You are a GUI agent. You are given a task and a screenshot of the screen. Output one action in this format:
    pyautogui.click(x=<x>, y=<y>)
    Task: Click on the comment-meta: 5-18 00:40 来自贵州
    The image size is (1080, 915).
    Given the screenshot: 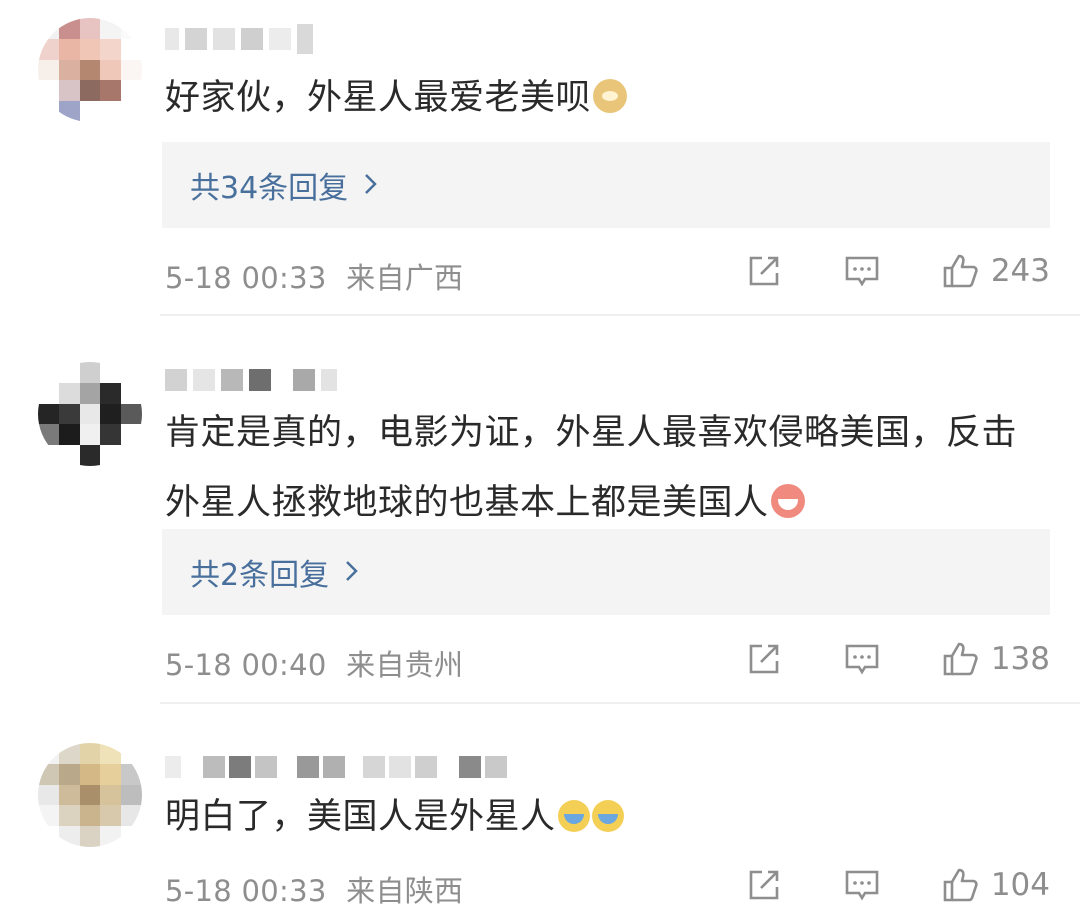 What is the action you would take?
    pyautogui.click(x=314, y=663)
    